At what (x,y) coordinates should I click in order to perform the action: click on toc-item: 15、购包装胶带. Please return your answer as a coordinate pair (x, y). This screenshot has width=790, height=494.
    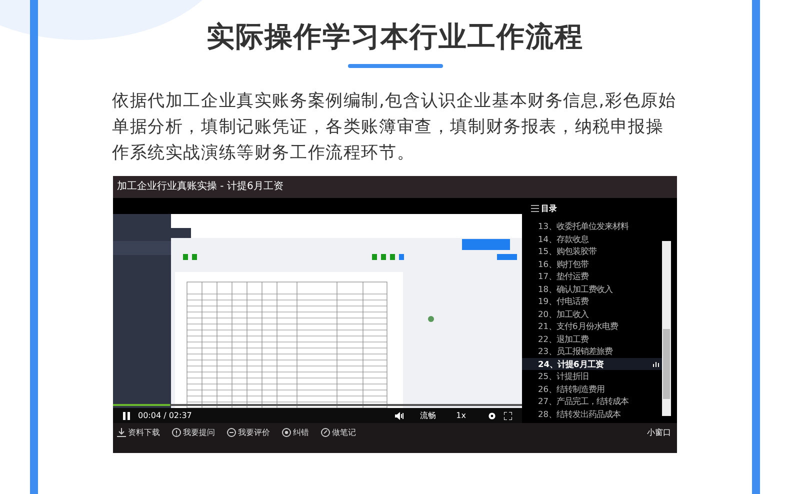
    Looking at the image, I should click on (592, 251).